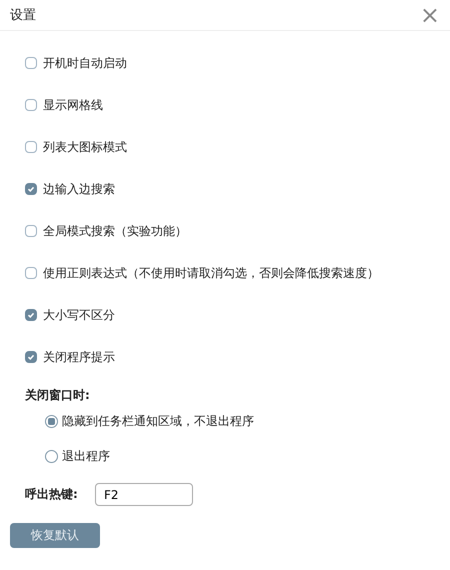  Describe the element at coordinates (211, 273) in the screenshot. I see `option-label: 使用正则表达式（不使用时请取消勾选，否则会降低搜索速度）` at that location.